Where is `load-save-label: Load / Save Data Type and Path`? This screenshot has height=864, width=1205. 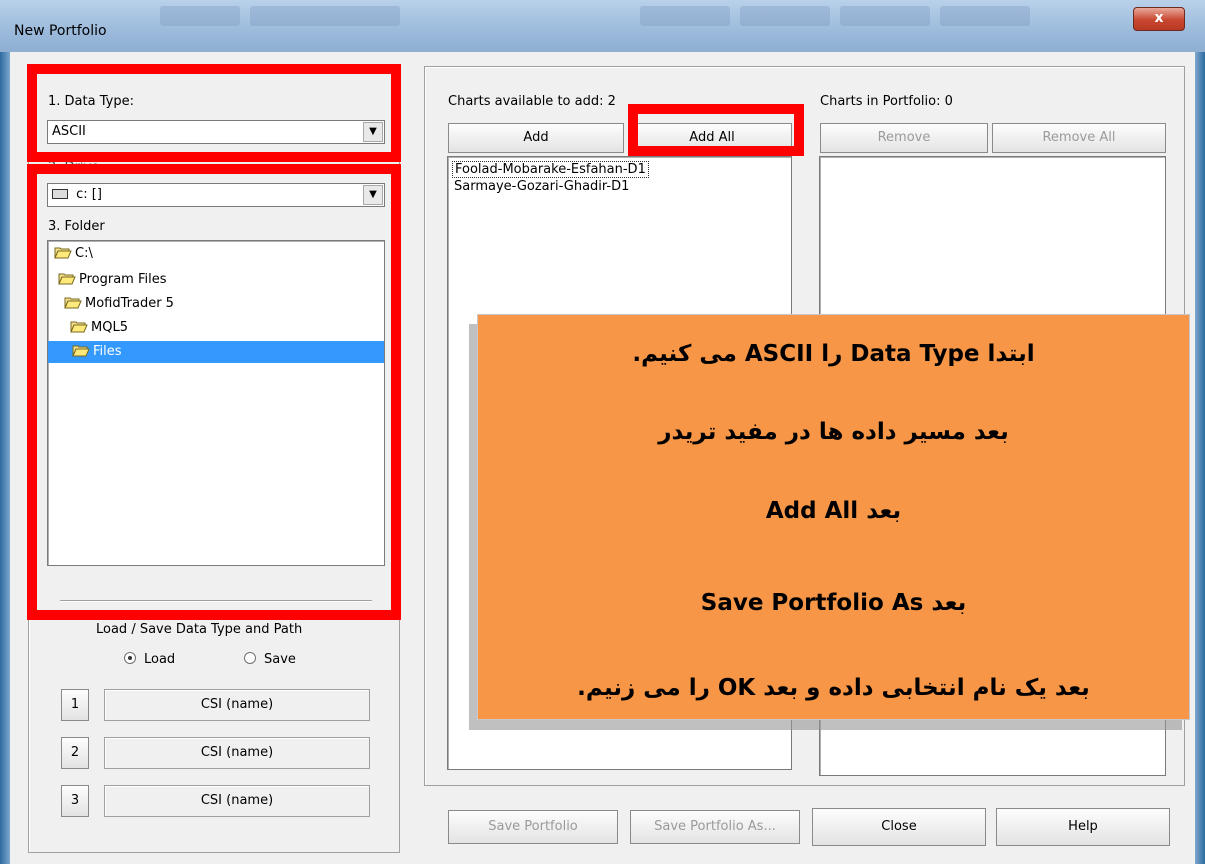
load-save-label: Load / Save Data Type and Path is located at coordinates (199, 629).